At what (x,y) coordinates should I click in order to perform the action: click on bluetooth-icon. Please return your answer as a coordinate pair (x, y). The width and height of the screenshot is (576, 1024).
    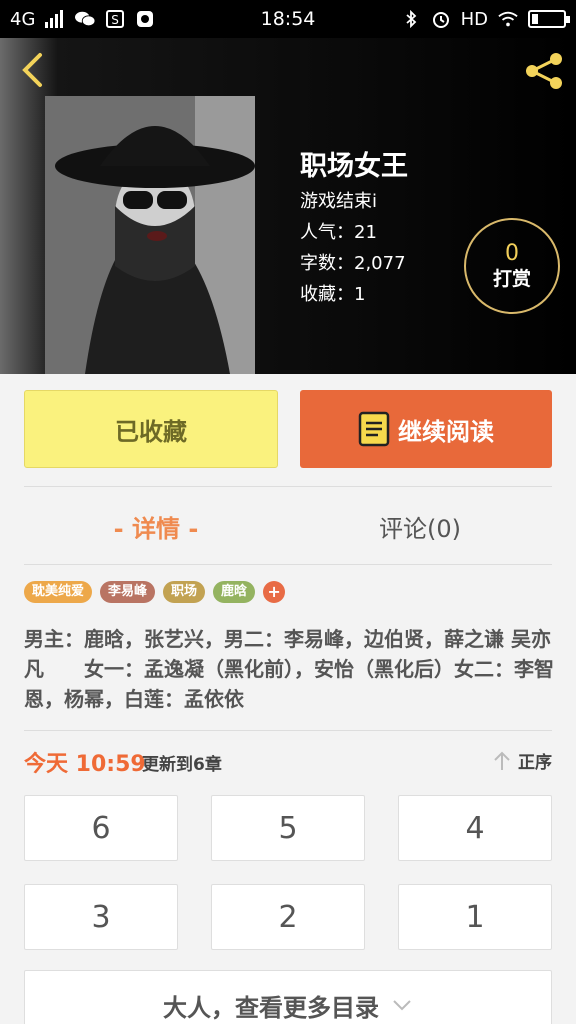
    Looking at the image, I should click on (411, 19).